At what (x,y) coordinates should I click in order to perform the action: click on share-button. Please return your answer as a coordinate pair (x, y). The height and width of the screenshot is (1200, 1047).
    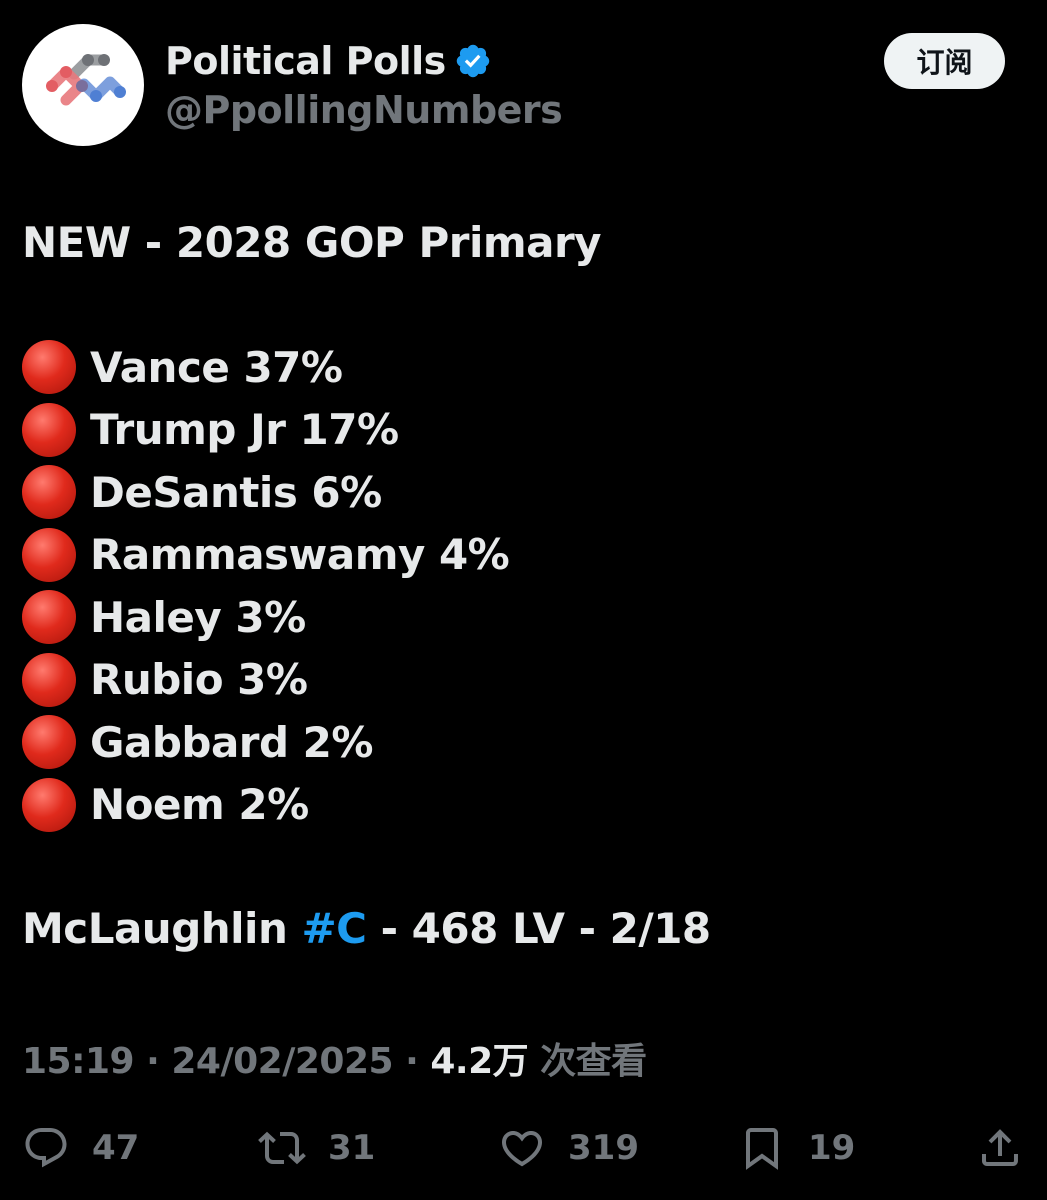
    Looking at the image, I should click on (1000, 1148).